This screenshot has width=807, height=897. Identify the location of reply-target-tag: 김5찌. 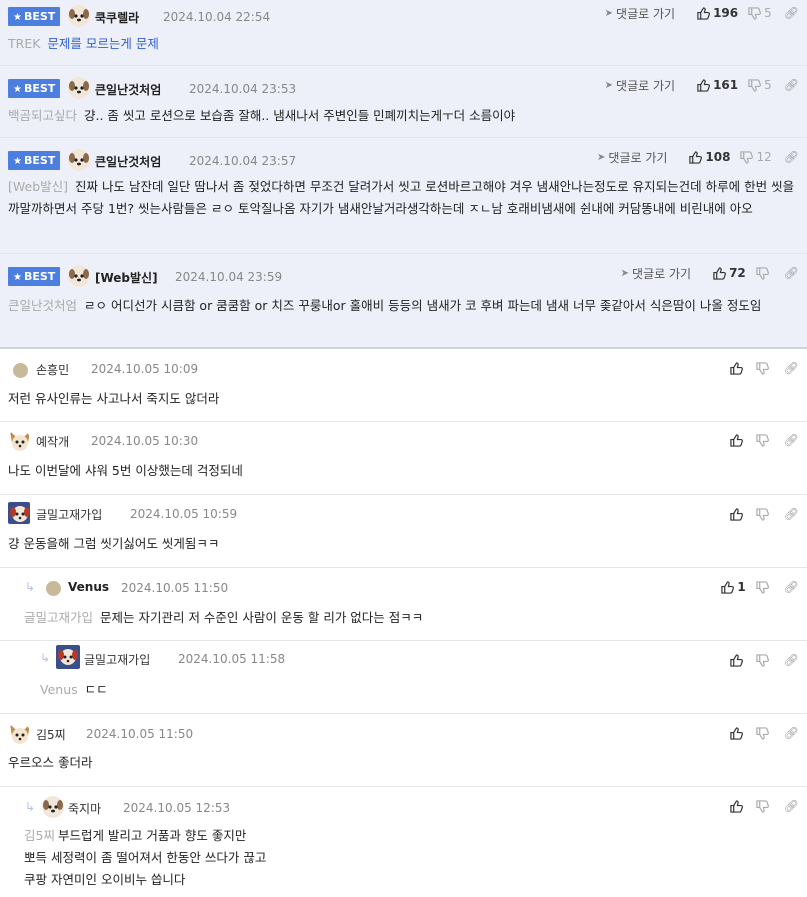
(39, 835).